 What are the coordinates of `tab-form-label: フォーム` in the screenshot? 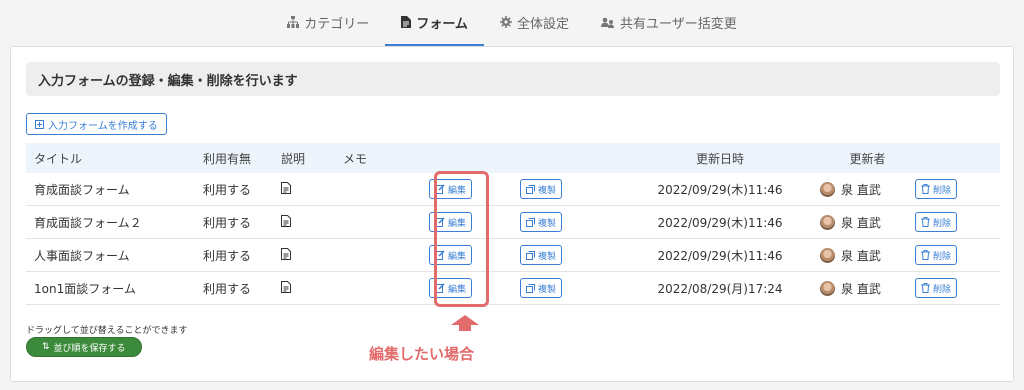 It's located at (442, 24).